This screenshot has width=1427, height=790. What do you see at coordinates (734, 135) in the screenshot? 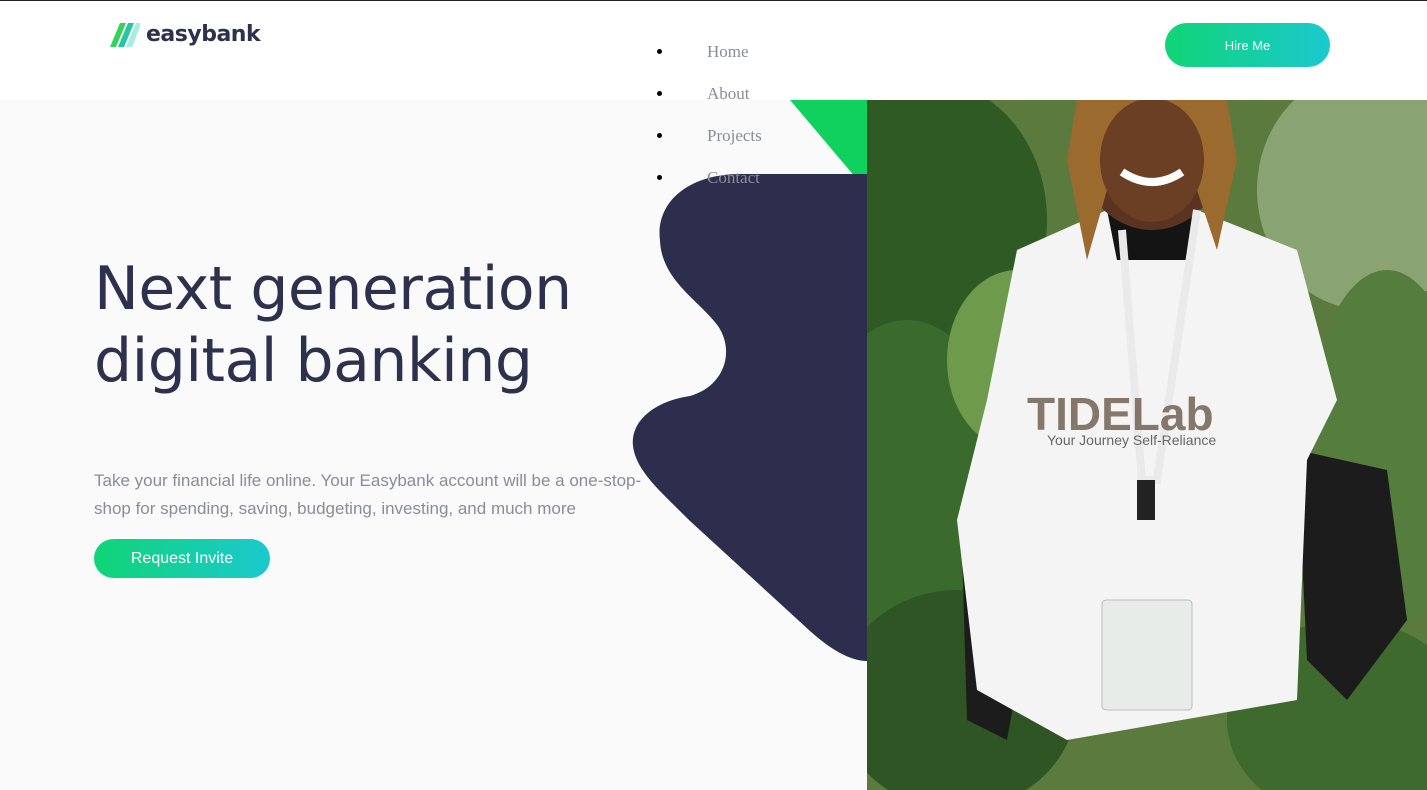
I see `nav-link-projects: Projects` at bounding box center [734, 135].